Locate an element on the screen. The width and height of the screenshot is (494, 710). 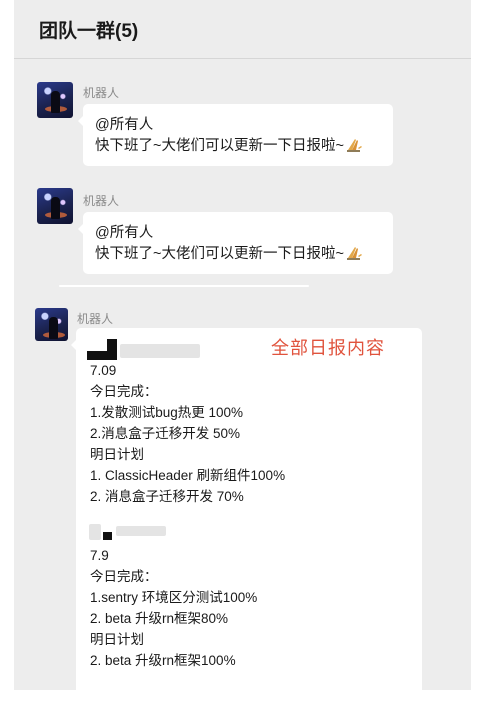
report-line: 1.sentry 环境区分测试100% is located at coordinates (174, 597).